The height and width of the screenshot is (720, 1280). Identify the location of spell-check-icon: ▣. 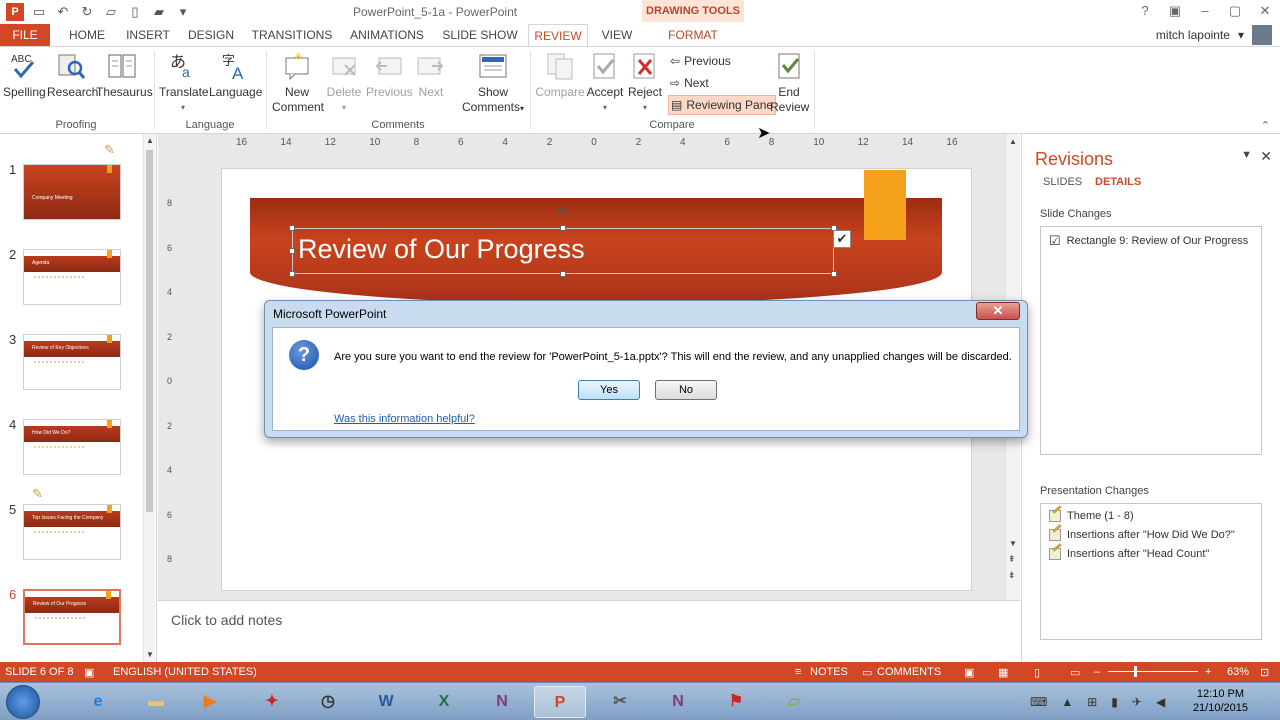
(89, 672).